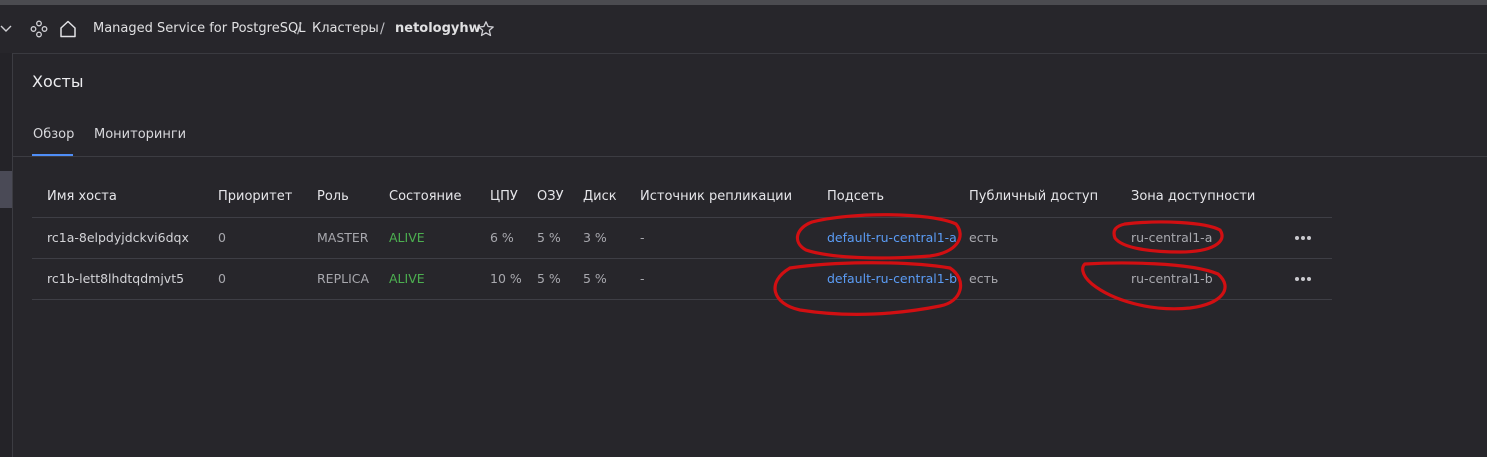 Image resolution: width=1487 pixels, height=457 pixels. I want to click on cell-role: MASTER, so click(343, 237).